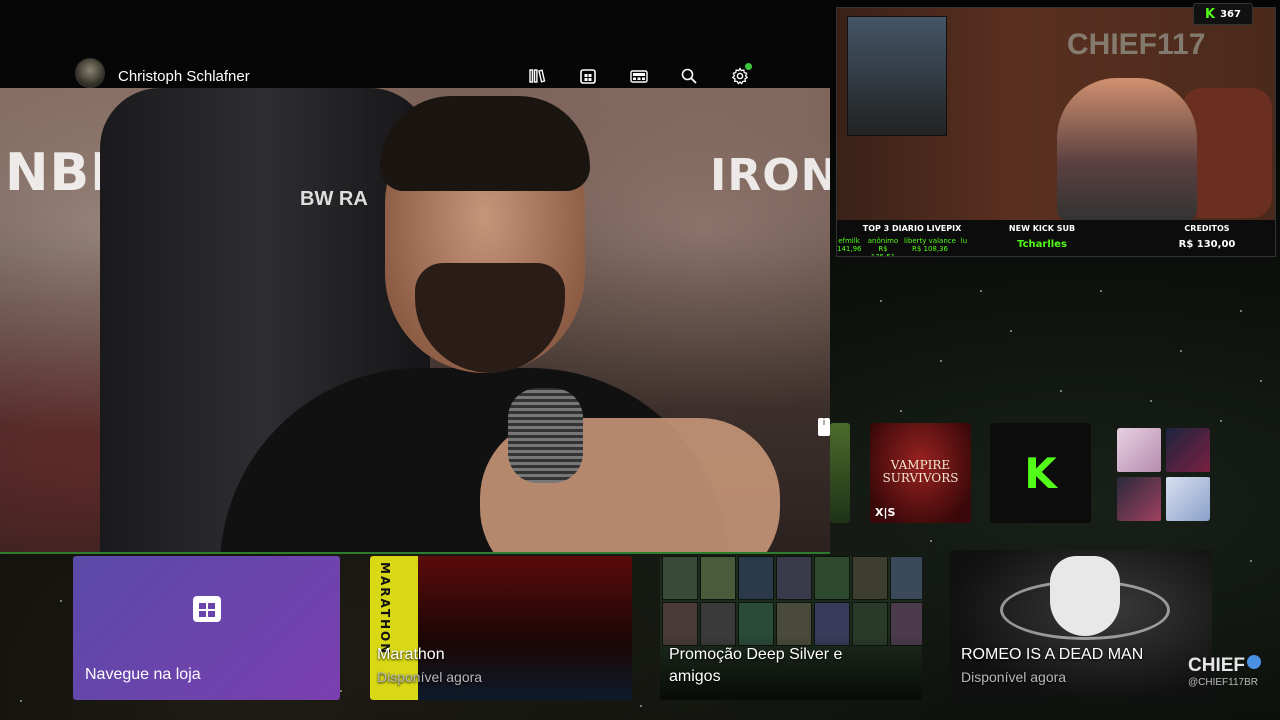 The height and width of the screenshot is (720, 1280). I want to click on webcam-wall-logo: CHIEF117, so click(1136, 44).